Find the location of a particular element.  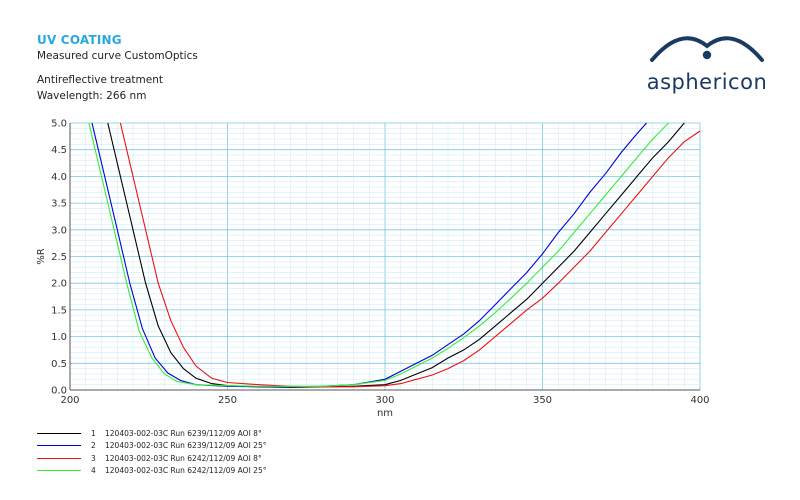

x-tick-label: 400 is located at coordinates (699, 400).